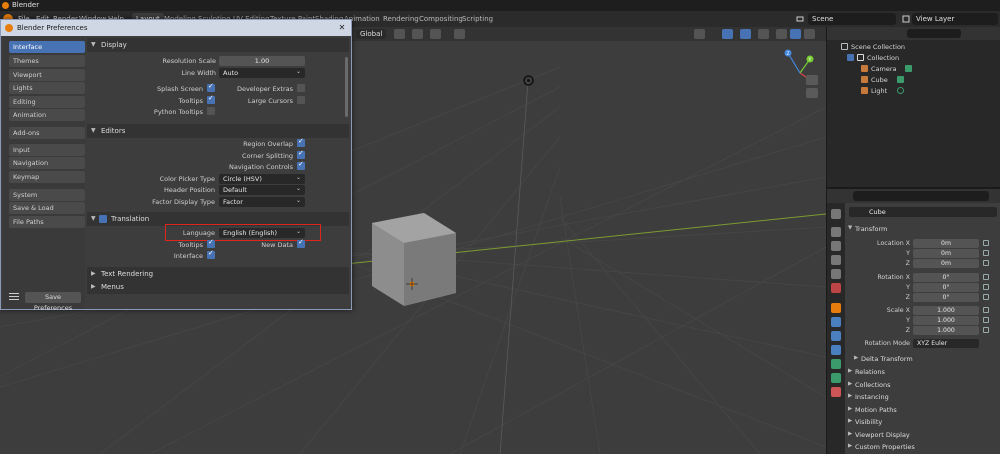 The image size is (1000, 454). I want to click on sidebar-item-input: Input, so click(47, 150).